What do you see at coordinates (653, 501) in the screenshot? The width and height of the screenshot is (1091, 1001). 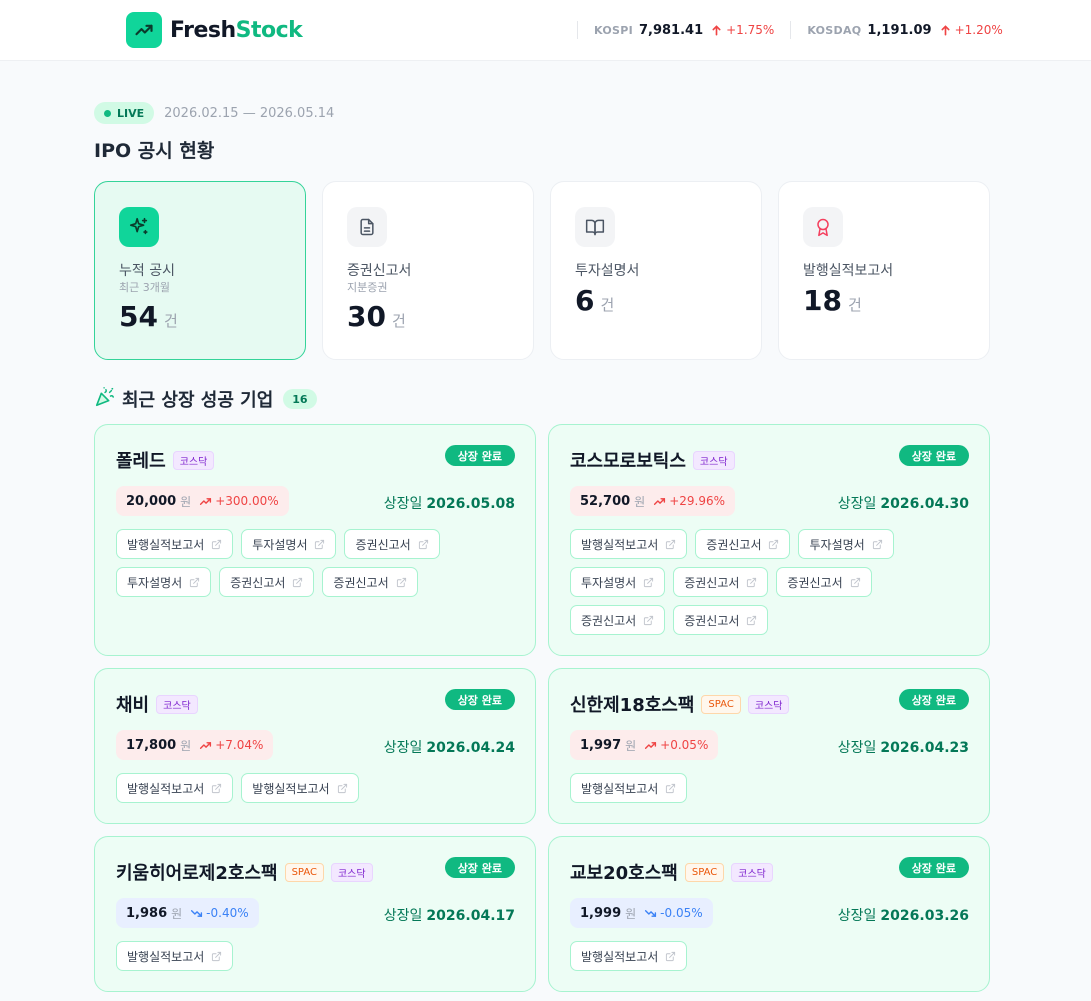 I see `price-pill: 52,700 원 +29.96%` at bounding box center [653, 501].